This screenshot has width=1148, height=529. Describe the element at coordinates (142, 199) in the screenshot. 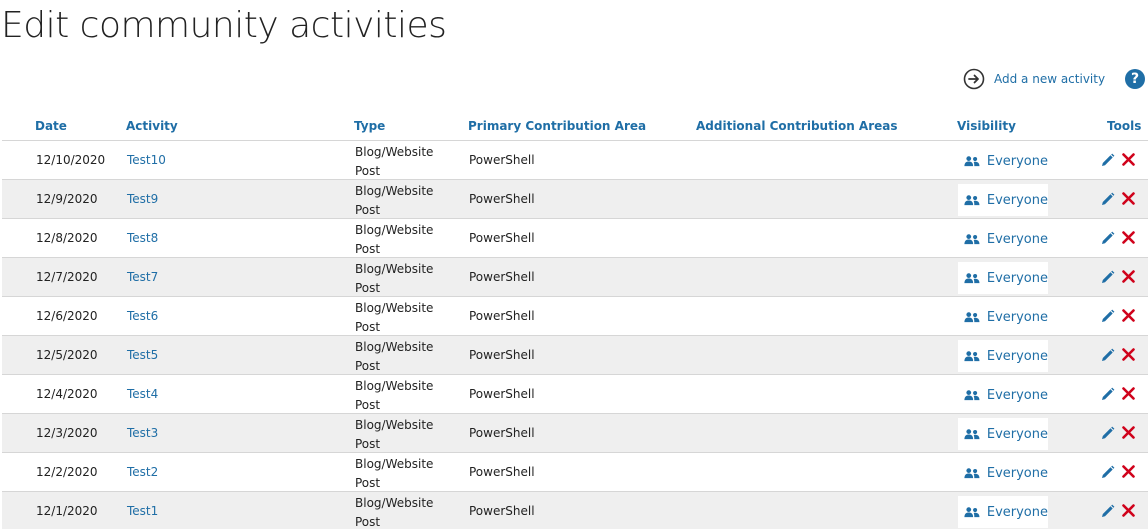

I see `row-activity-link: Test9` at that location.